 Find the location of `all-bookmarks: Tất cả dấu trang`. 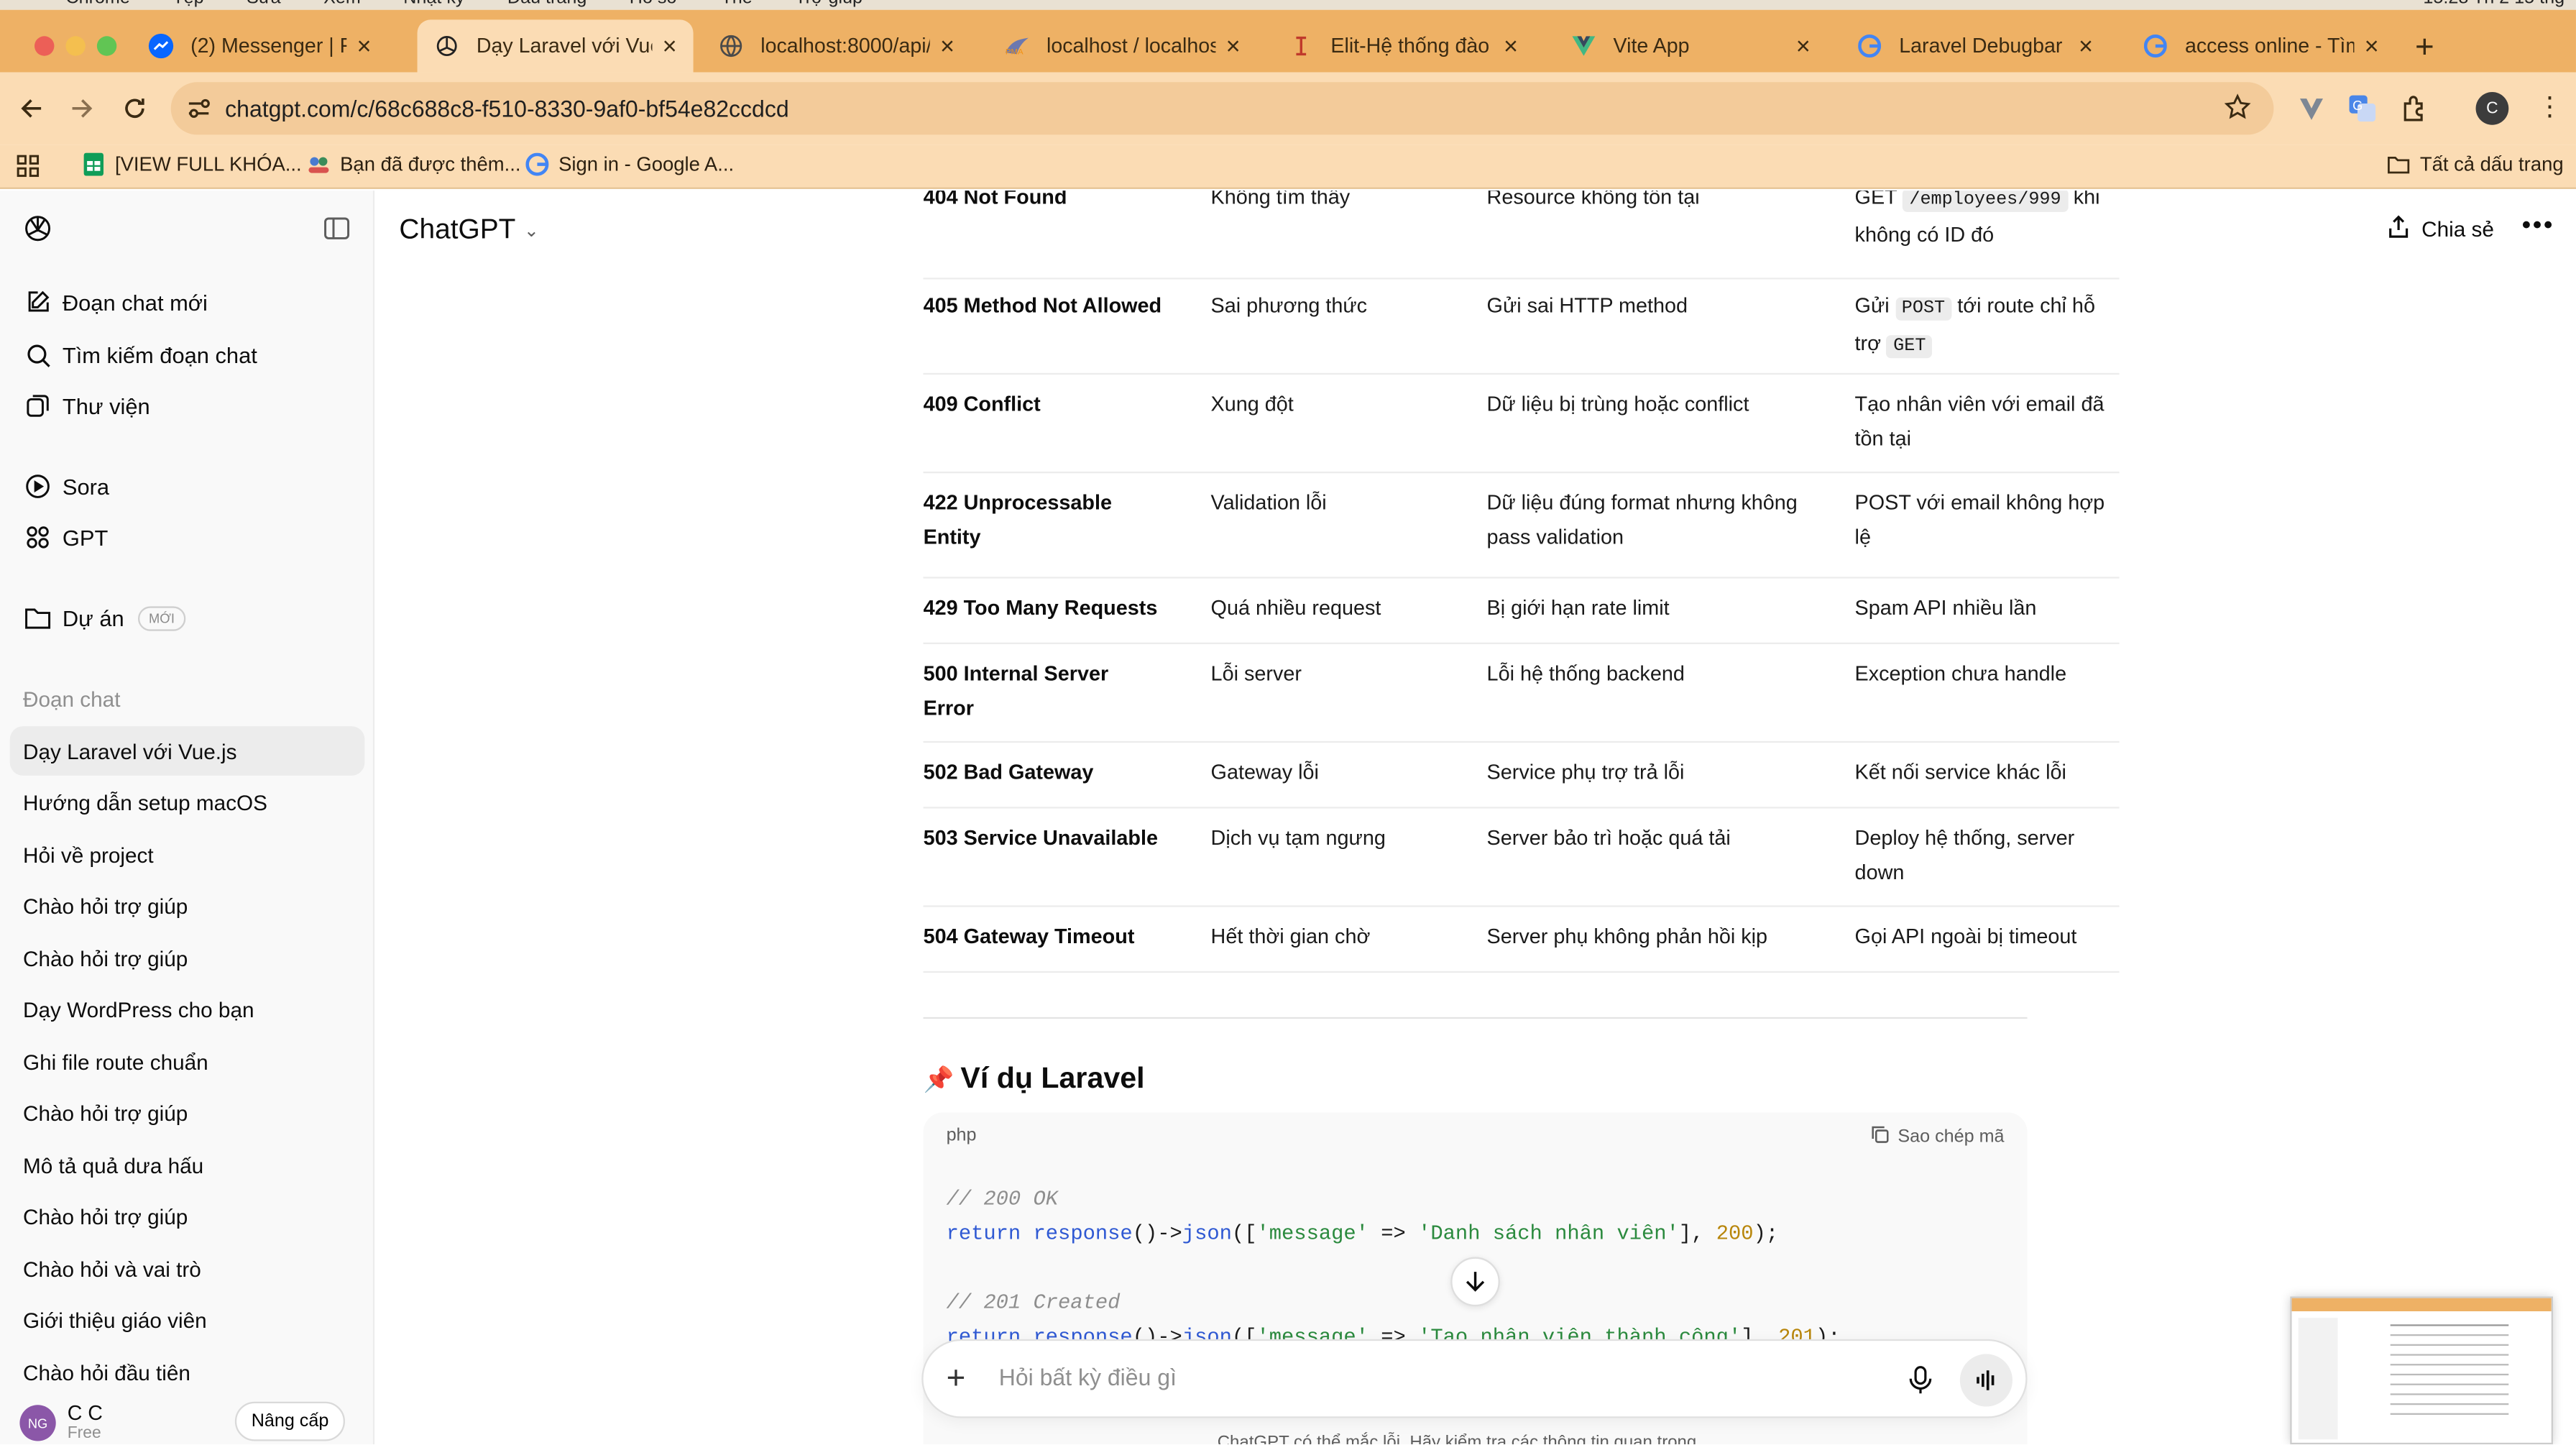

all-bookmarks: Tất cả dấu trang is located at coordinates (2475, 164).